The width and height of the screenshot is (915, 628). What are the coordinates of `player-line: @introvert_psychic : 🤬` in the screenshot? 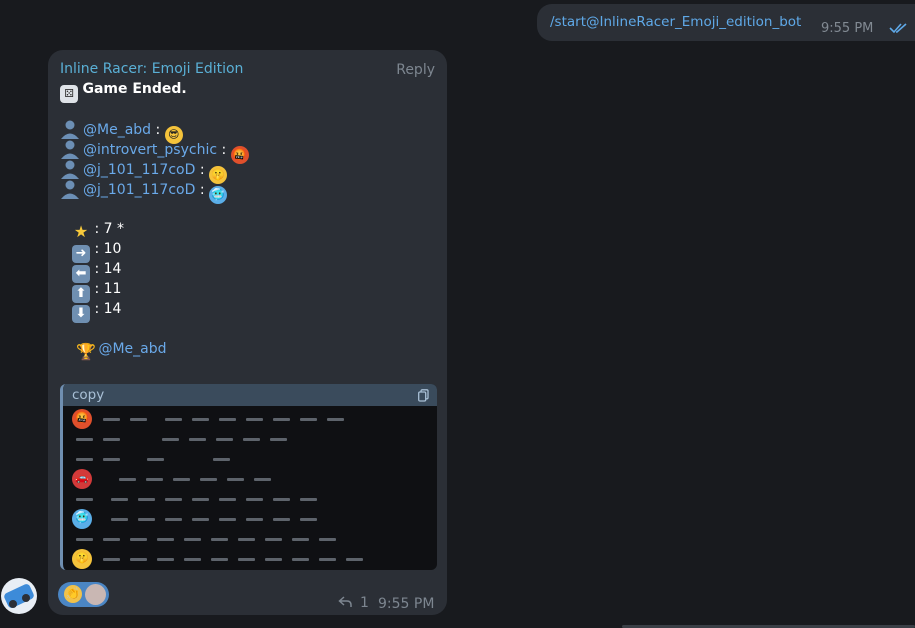 It's located at (154, 151).